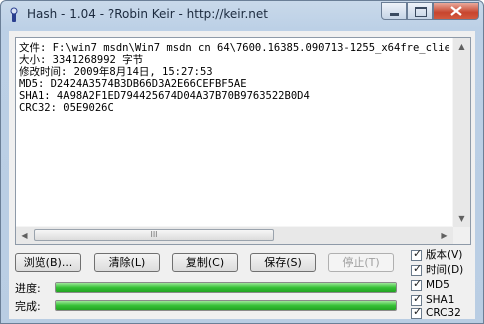 This screenshot has width=484, height=324. I want to click on version-checkbox: ✓, so click(417, 254).